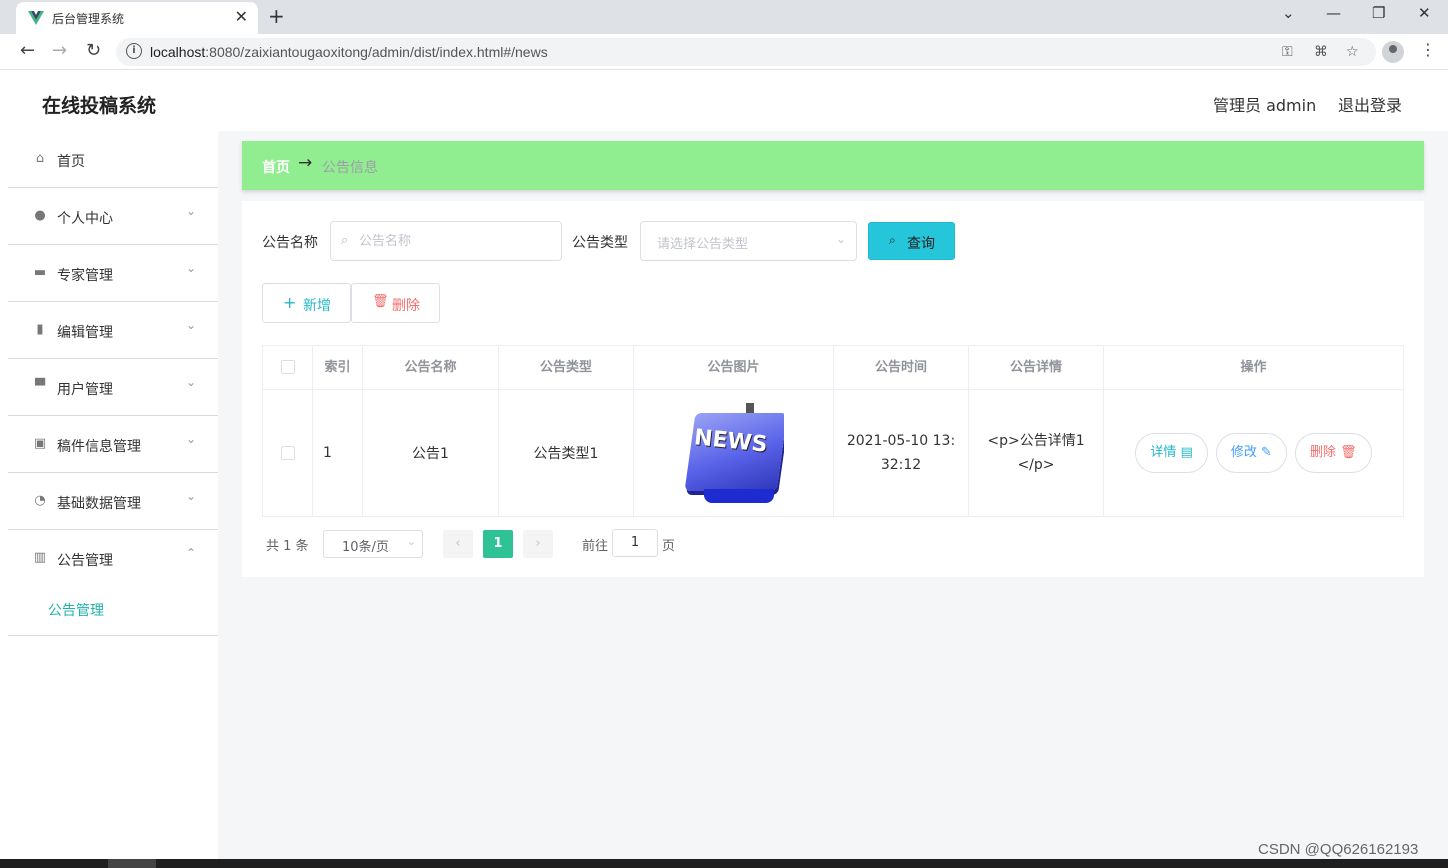 This screenshot has width=1448, height=868. I want to click on delete-button-label: 删除, so click(1322, 452).